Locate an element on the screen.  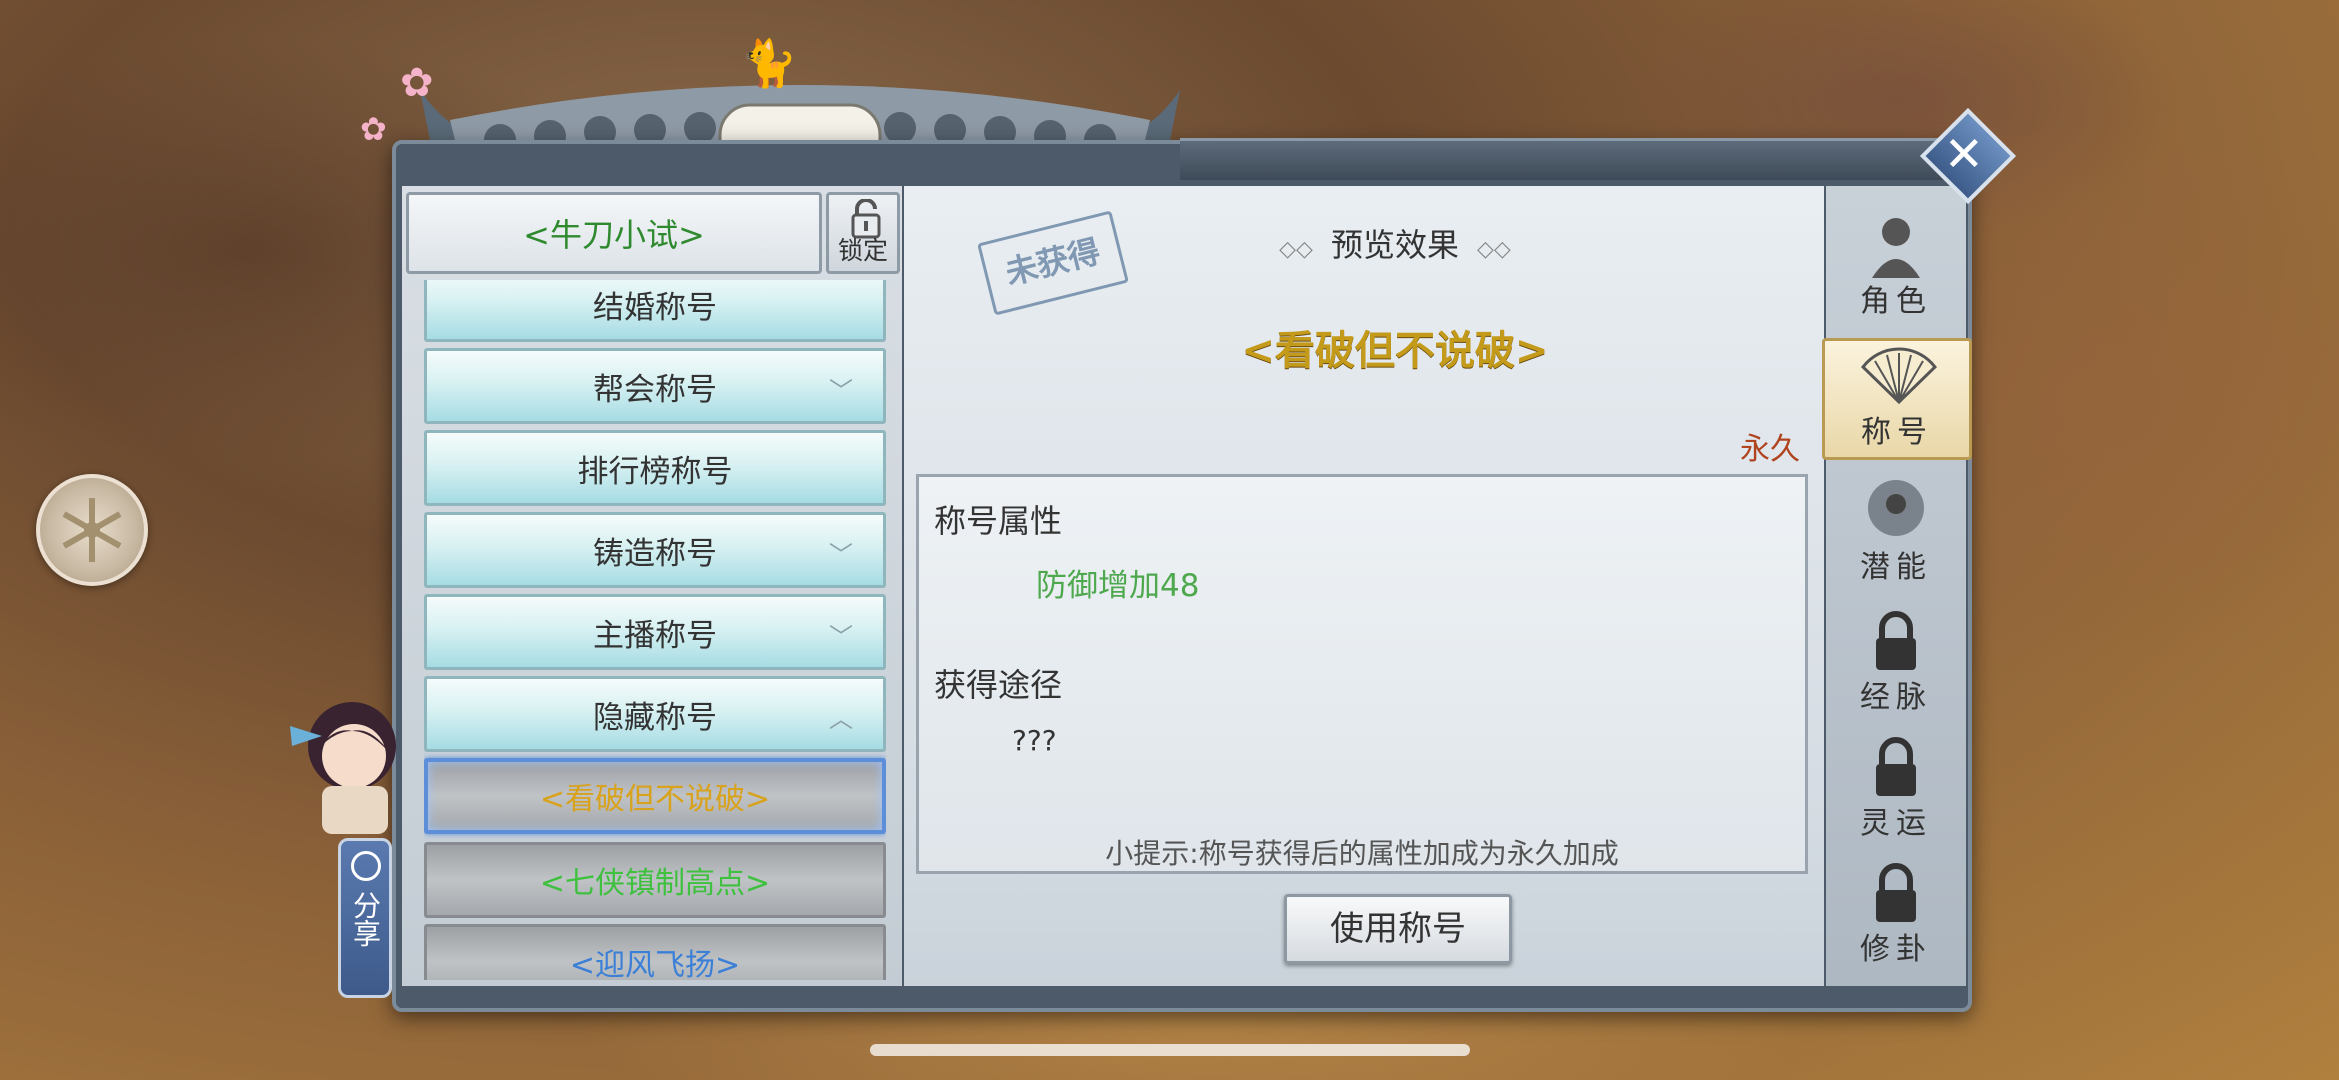
category-marriage: 结婚称号 is located at coordinates (655, 311).